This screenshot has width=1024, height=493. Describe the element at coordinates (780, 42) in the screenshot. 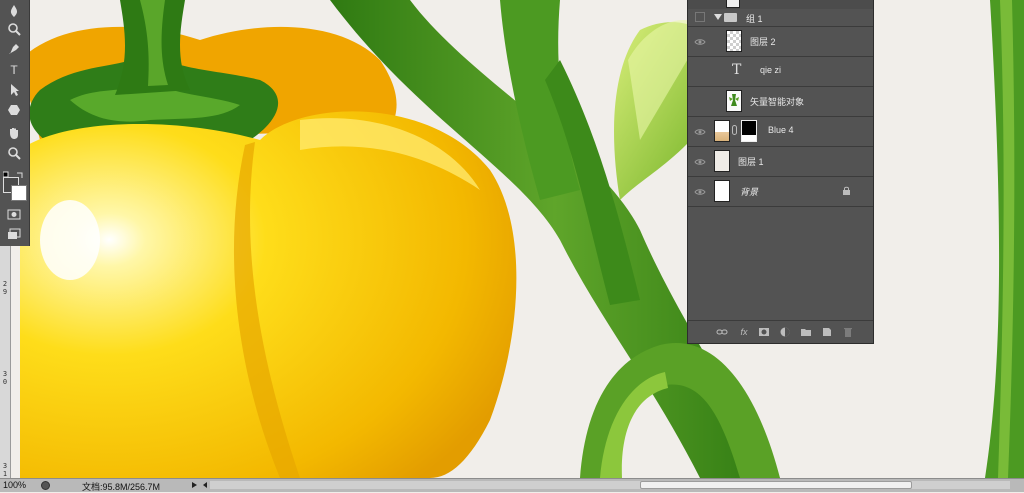

I see `layer-row: 图层 2` at that location.